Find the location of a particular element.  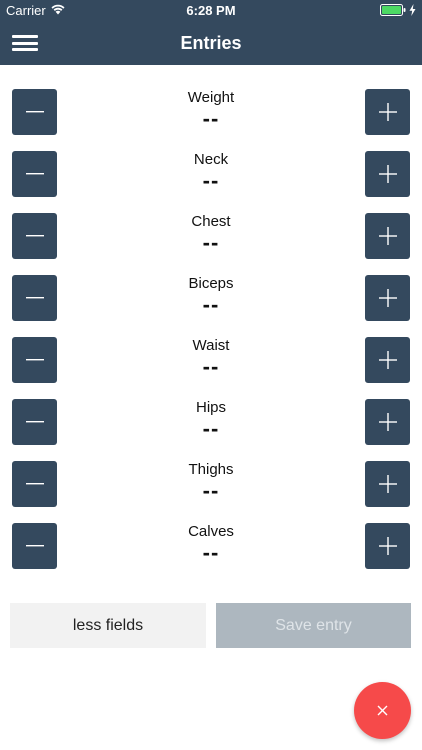

decrement-neck-button is located at coordinates (34, 174).